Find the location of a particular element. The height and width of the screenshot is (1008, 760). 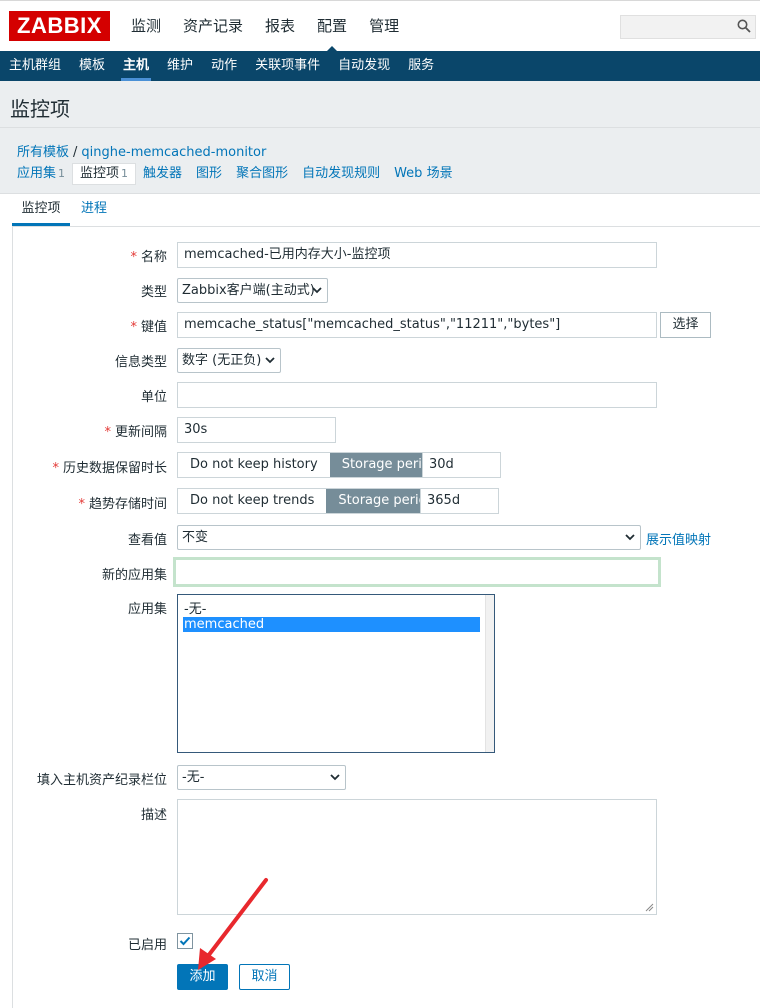

trends-mode-toggle: Do not keep trends Storage period is located at coordinates (312, 501).